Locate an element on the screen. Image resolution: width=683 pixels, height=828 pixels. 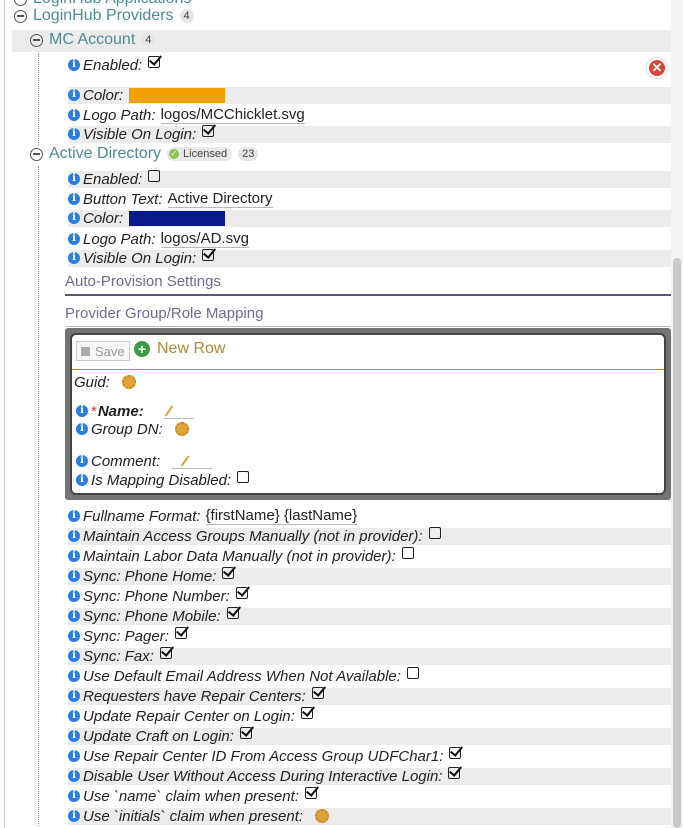
delete-icon: ✕ is located at coordinates (657, 68).